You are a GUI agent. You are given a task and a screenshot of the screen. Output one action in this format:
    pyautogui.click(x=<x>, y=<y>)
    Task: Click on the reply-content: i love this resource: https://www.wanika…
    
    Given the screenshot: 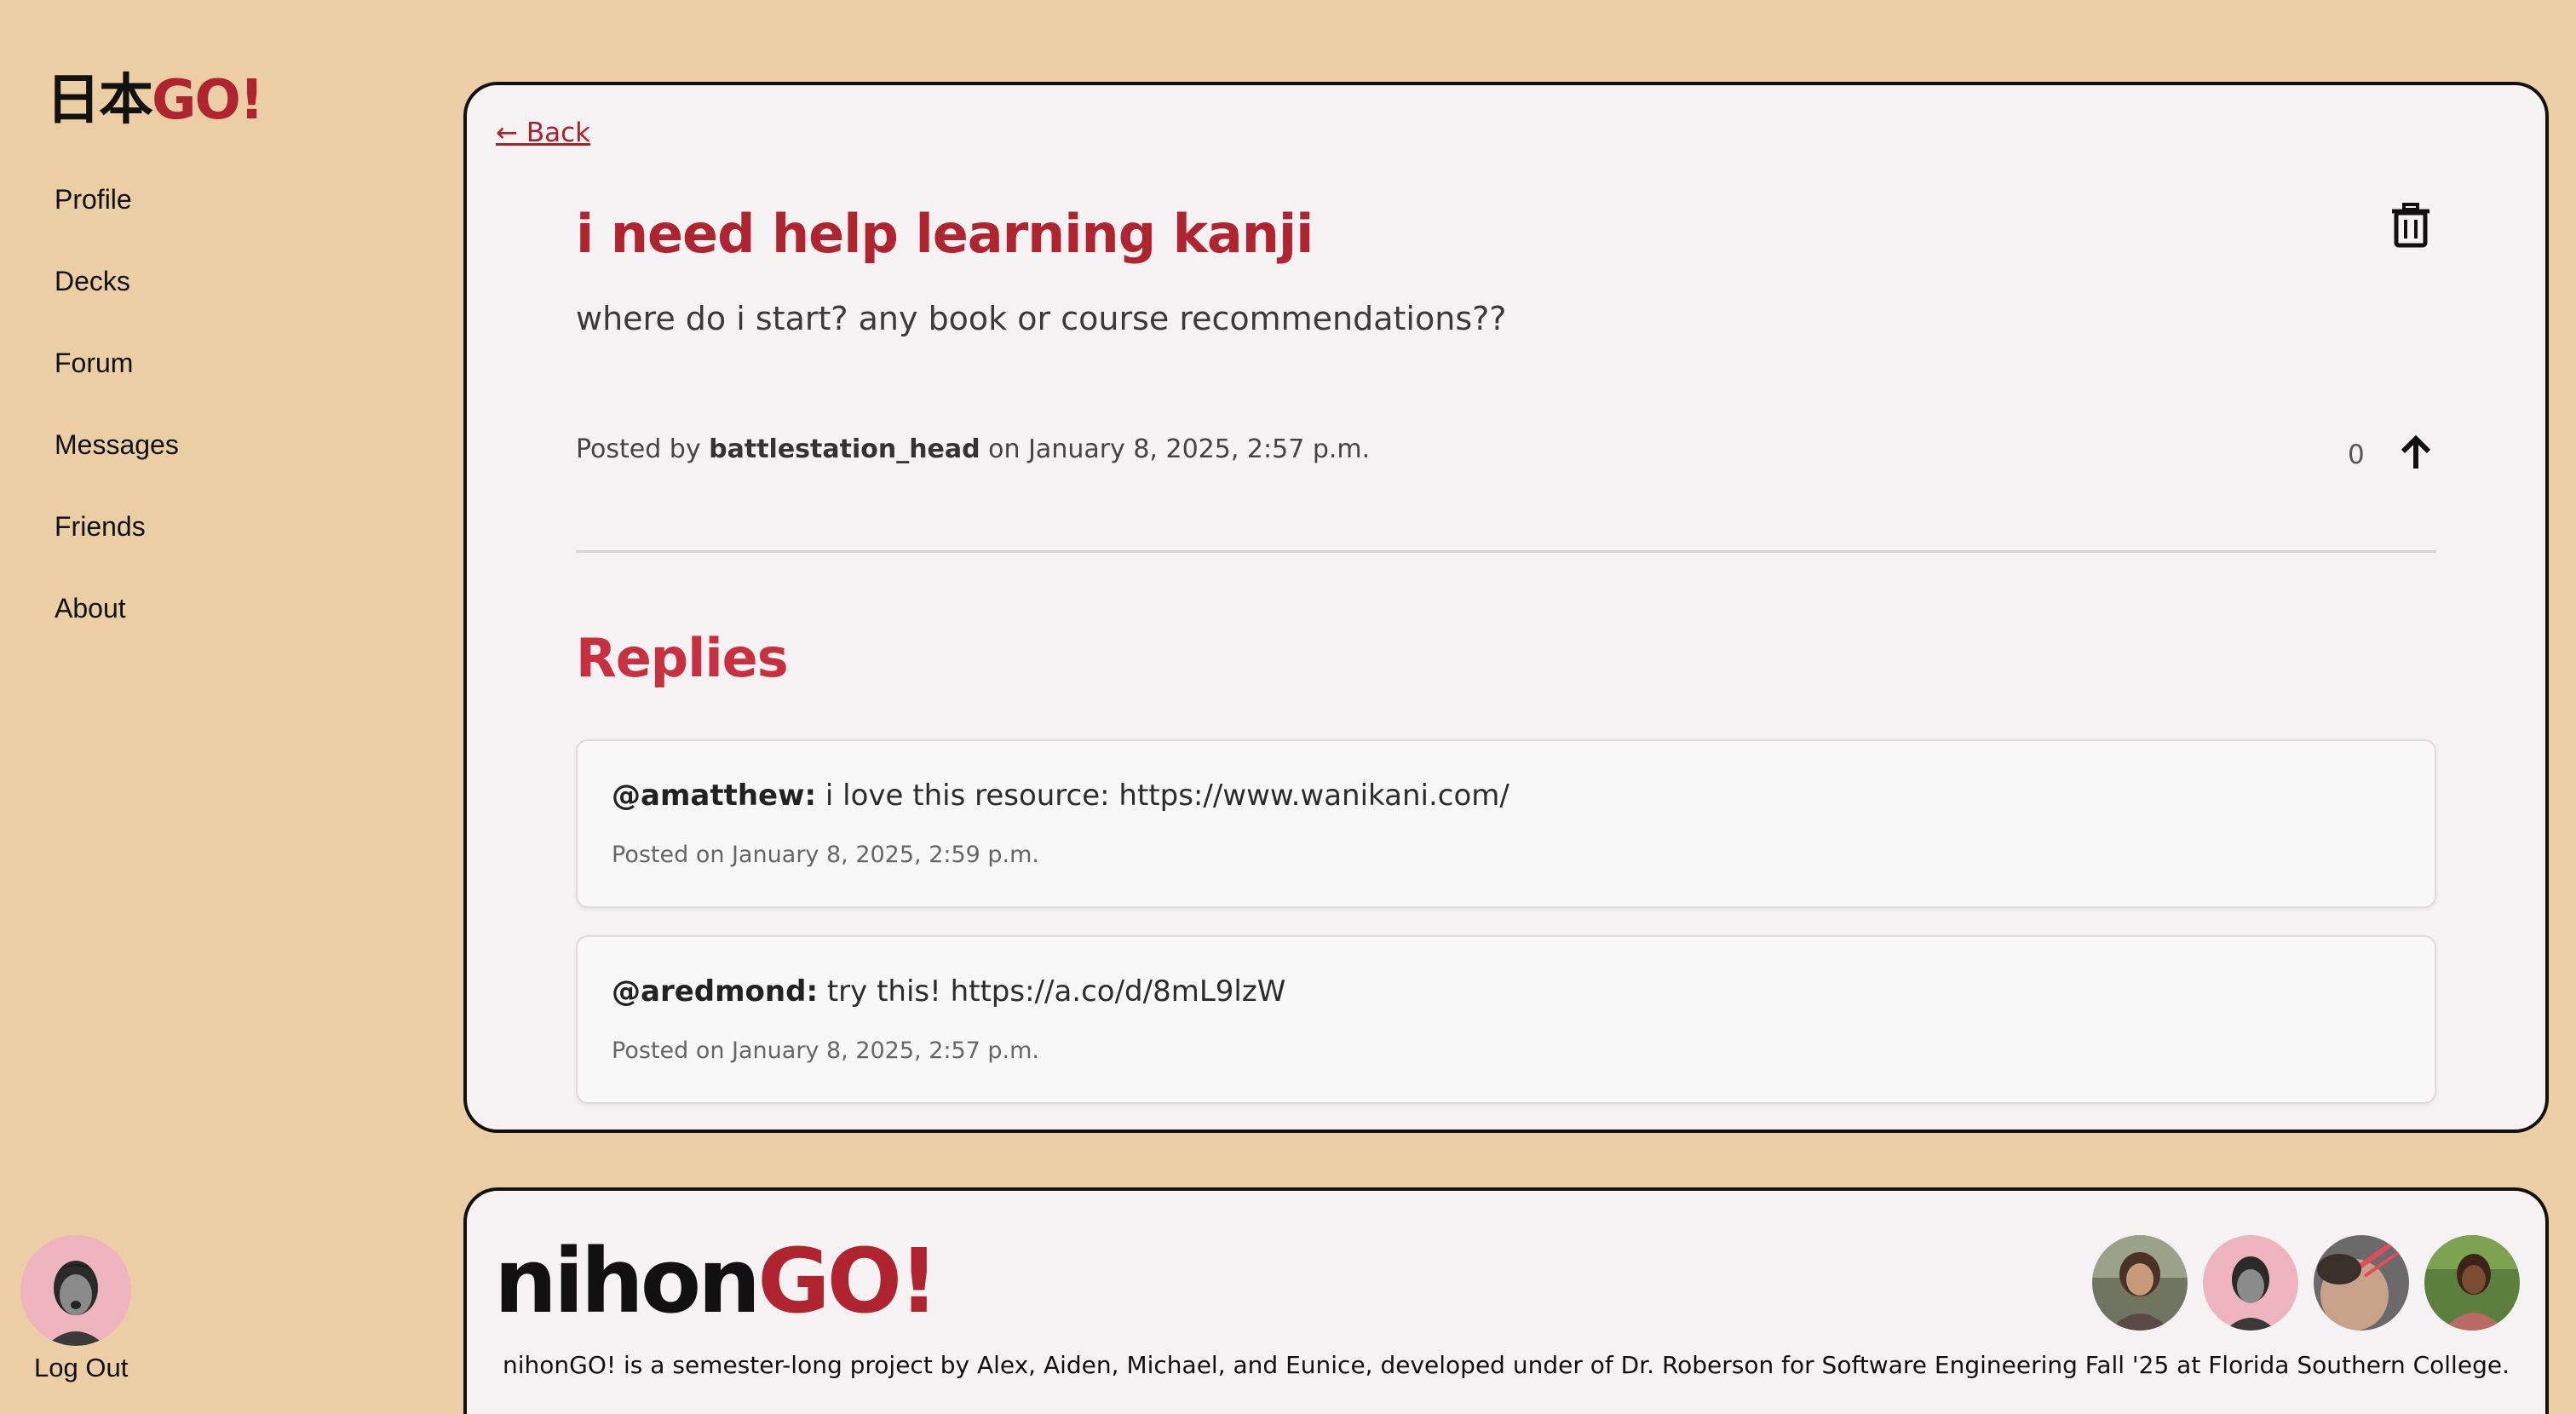 What is the action you would take?
    pyautogui.click(x=1163, y=796)
    